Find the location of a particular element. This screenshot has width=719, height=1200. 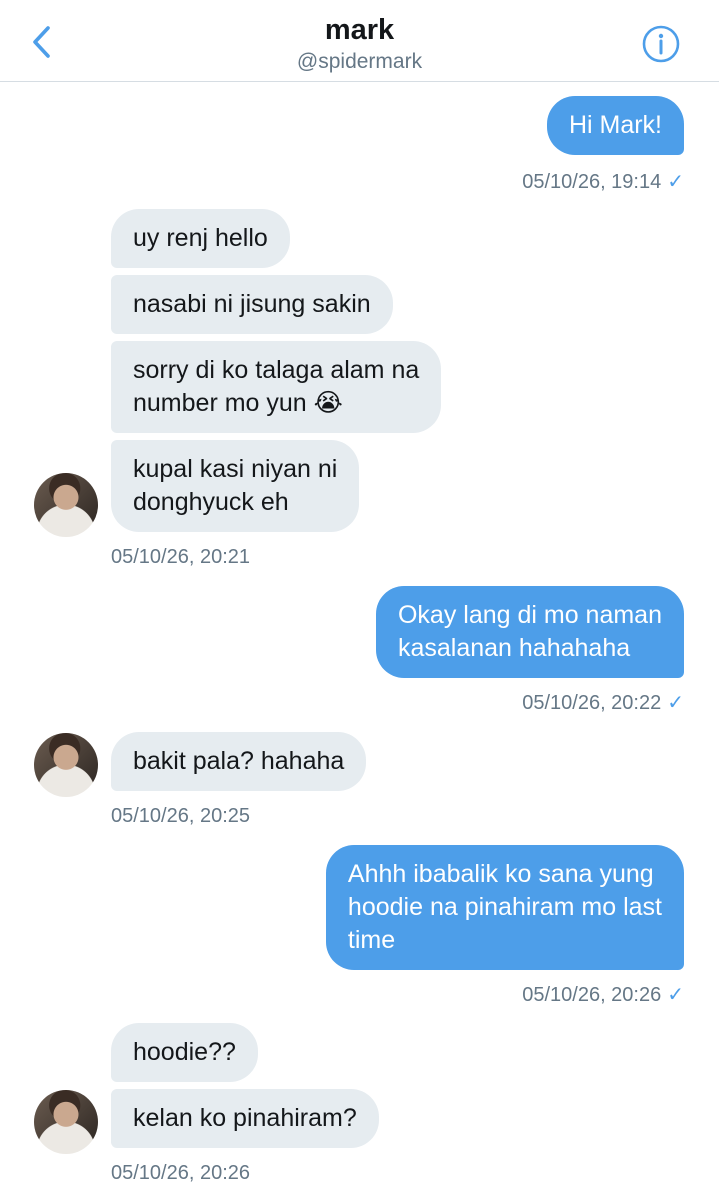

conversation-title: mark @spidermark is located at coordinates (359, 45).